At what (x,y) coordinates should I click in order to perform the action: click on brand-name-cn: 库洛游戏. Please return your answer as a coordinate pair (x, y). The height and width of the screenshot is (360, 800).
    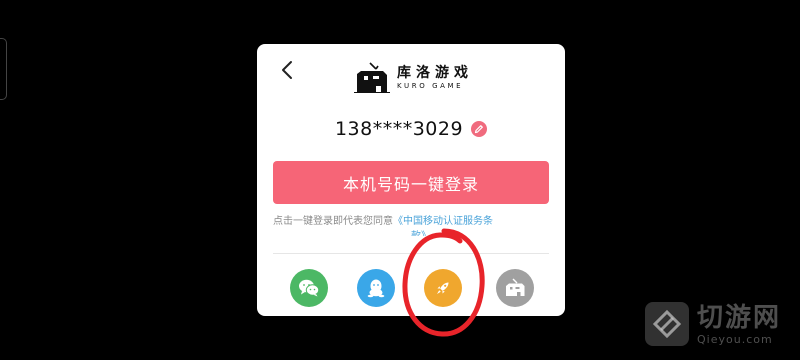
    Looking at the image, I should click on (435, 73).